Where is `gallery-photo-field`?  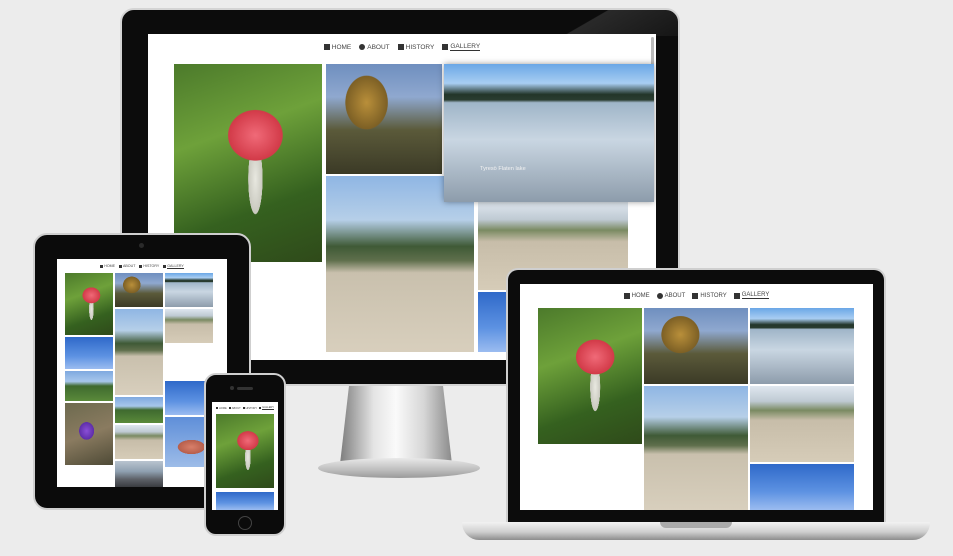 gallery-photo-field is located at coordinates (89, 386).